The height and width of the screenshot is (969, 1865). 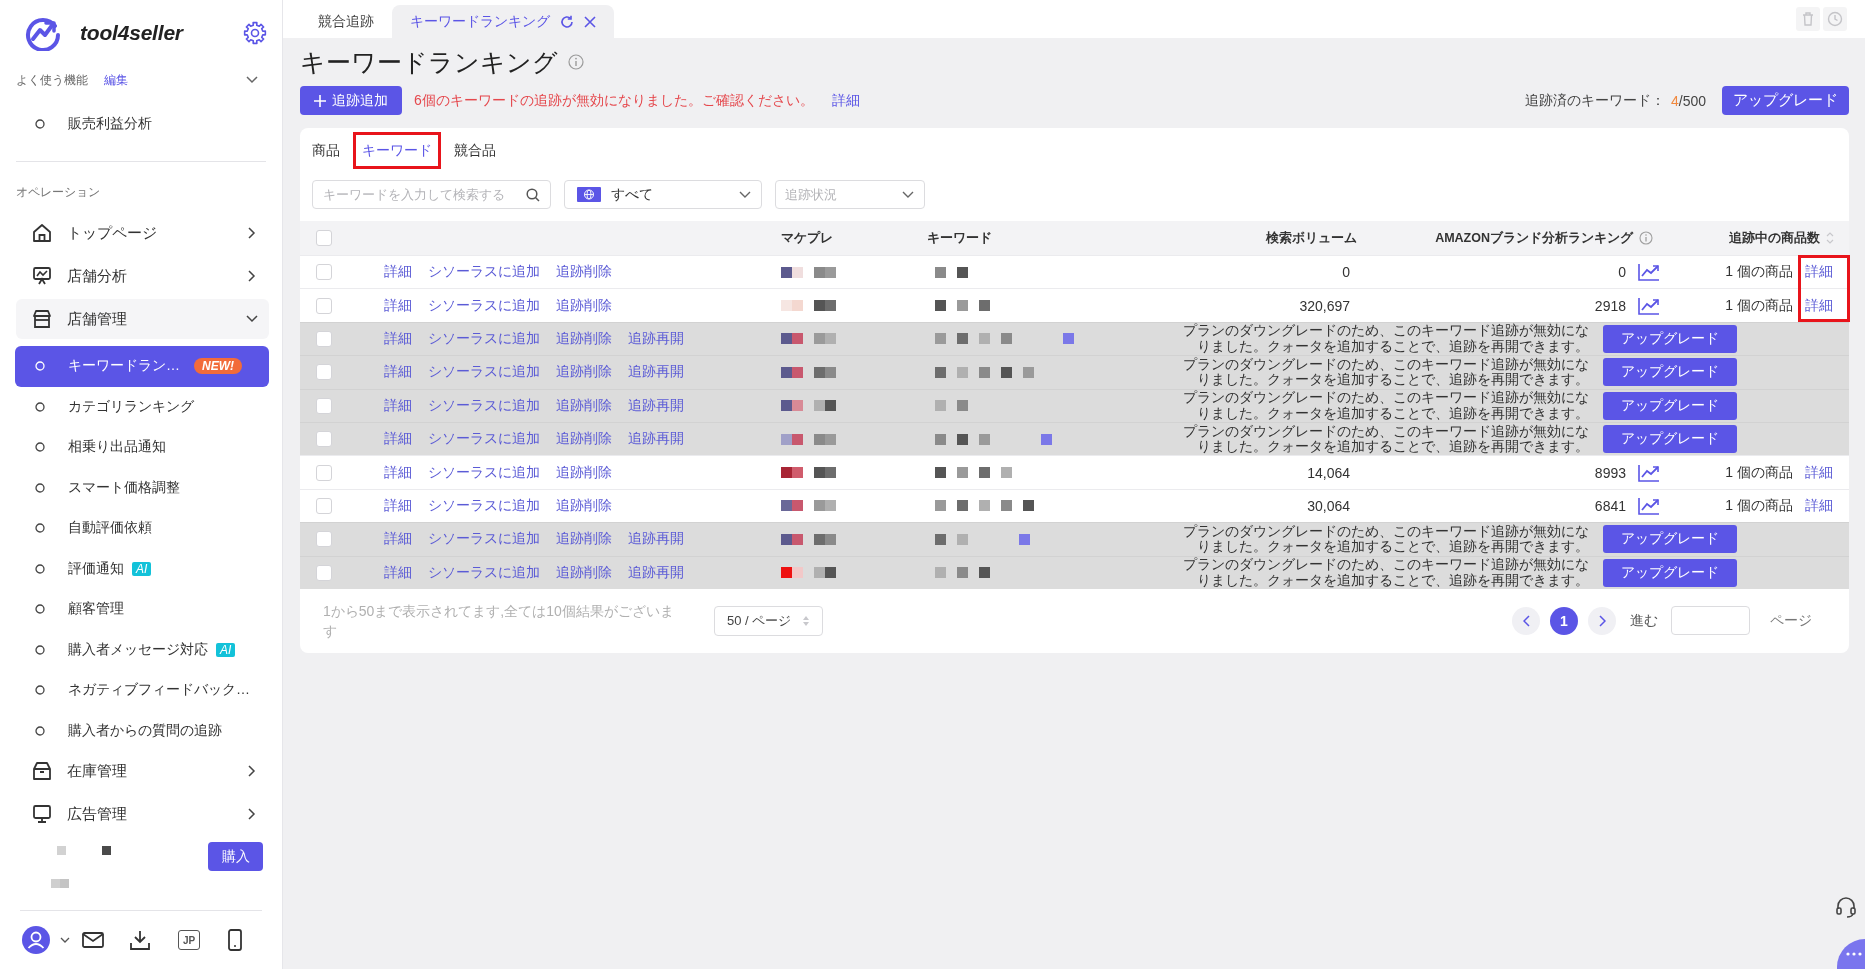 I want to click on monitor-icon, so click(x=42, y=814).